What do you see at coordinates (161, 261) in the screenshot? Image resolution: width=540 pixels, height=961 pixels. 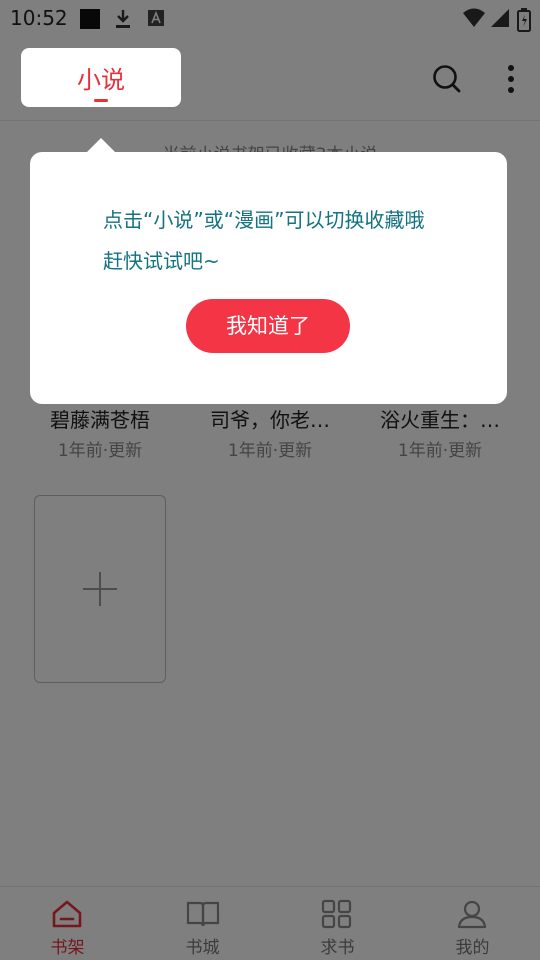 I see `dialog-message-line2: 赶快试试吧~` at bounding box center [161, 261].